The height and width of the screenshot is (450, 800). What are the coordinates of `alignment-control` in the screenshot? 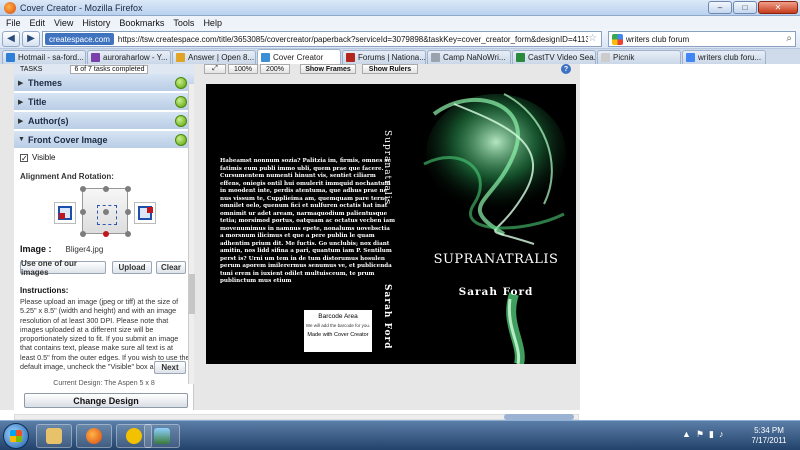 It's located at (105, 211).